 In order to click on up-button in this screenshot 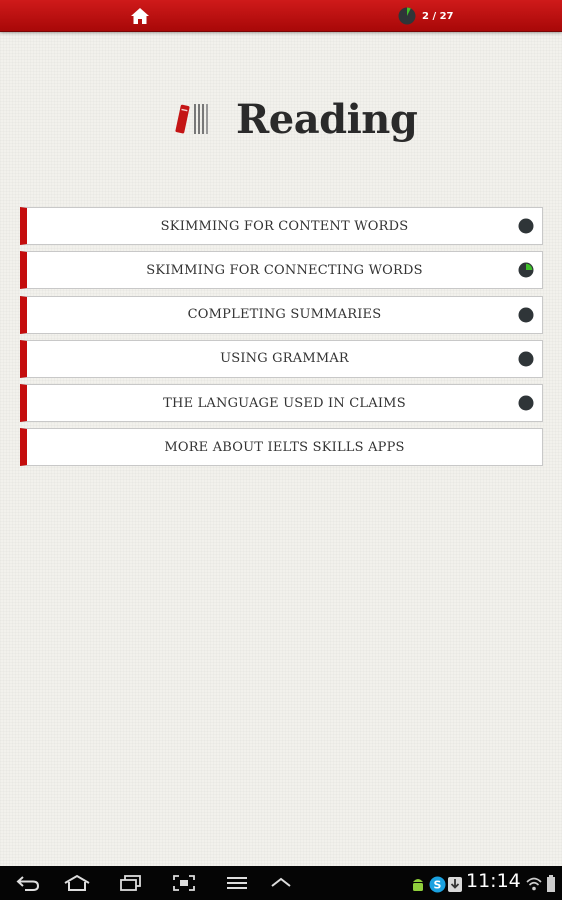, I will do `click(281, 883)`.